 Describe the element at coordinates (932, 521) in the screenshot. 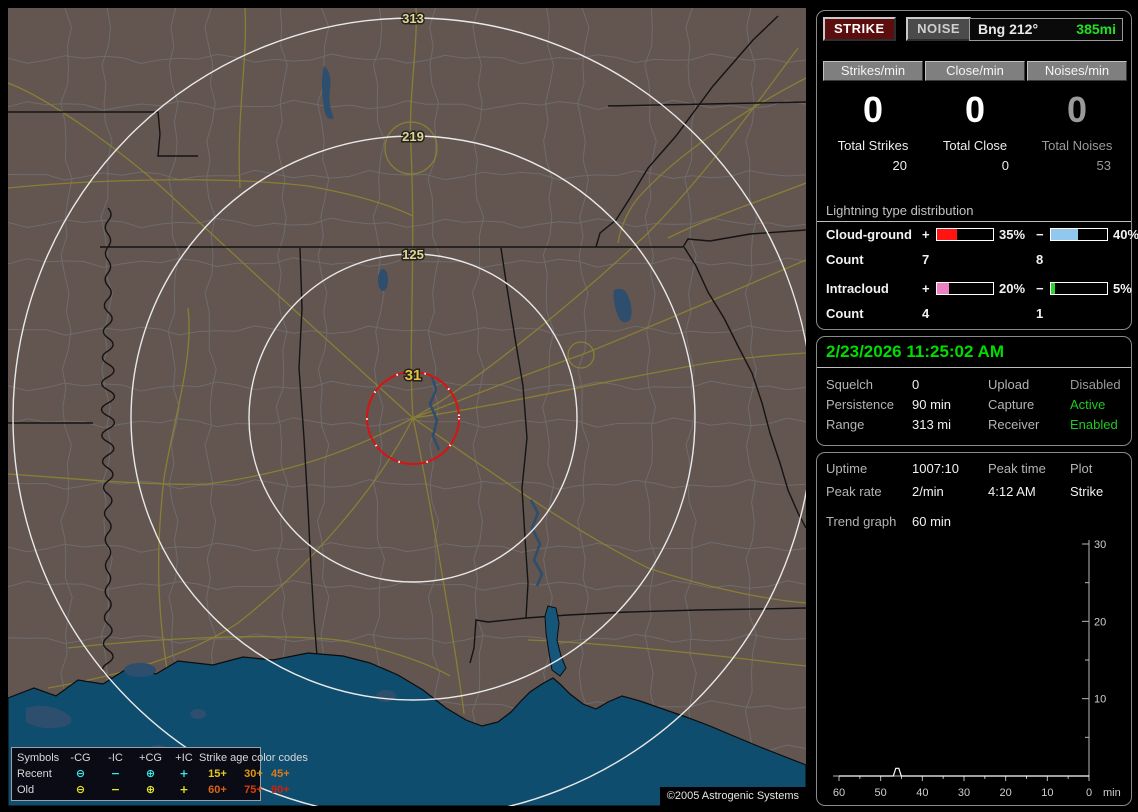

I see `trend-window-value: 60 min` at that location.